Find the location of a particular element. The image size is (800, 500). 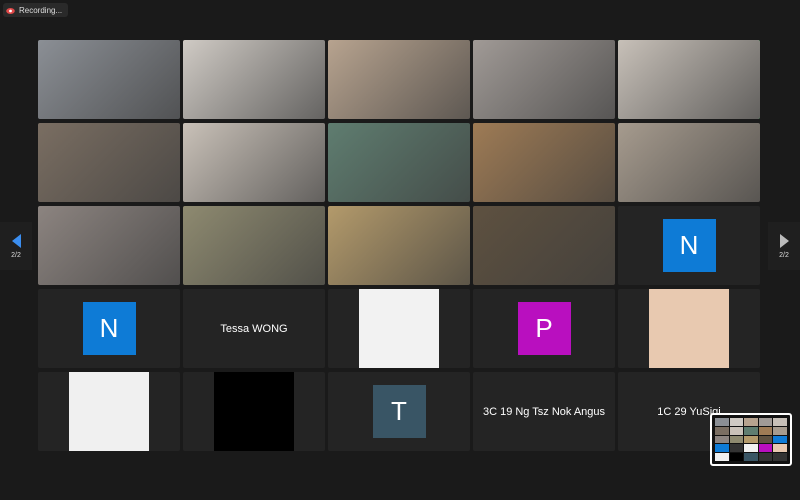

participant-name-tile: 3C 19 Ng Tsz Nok Angus is located at coordinates (544, 411).